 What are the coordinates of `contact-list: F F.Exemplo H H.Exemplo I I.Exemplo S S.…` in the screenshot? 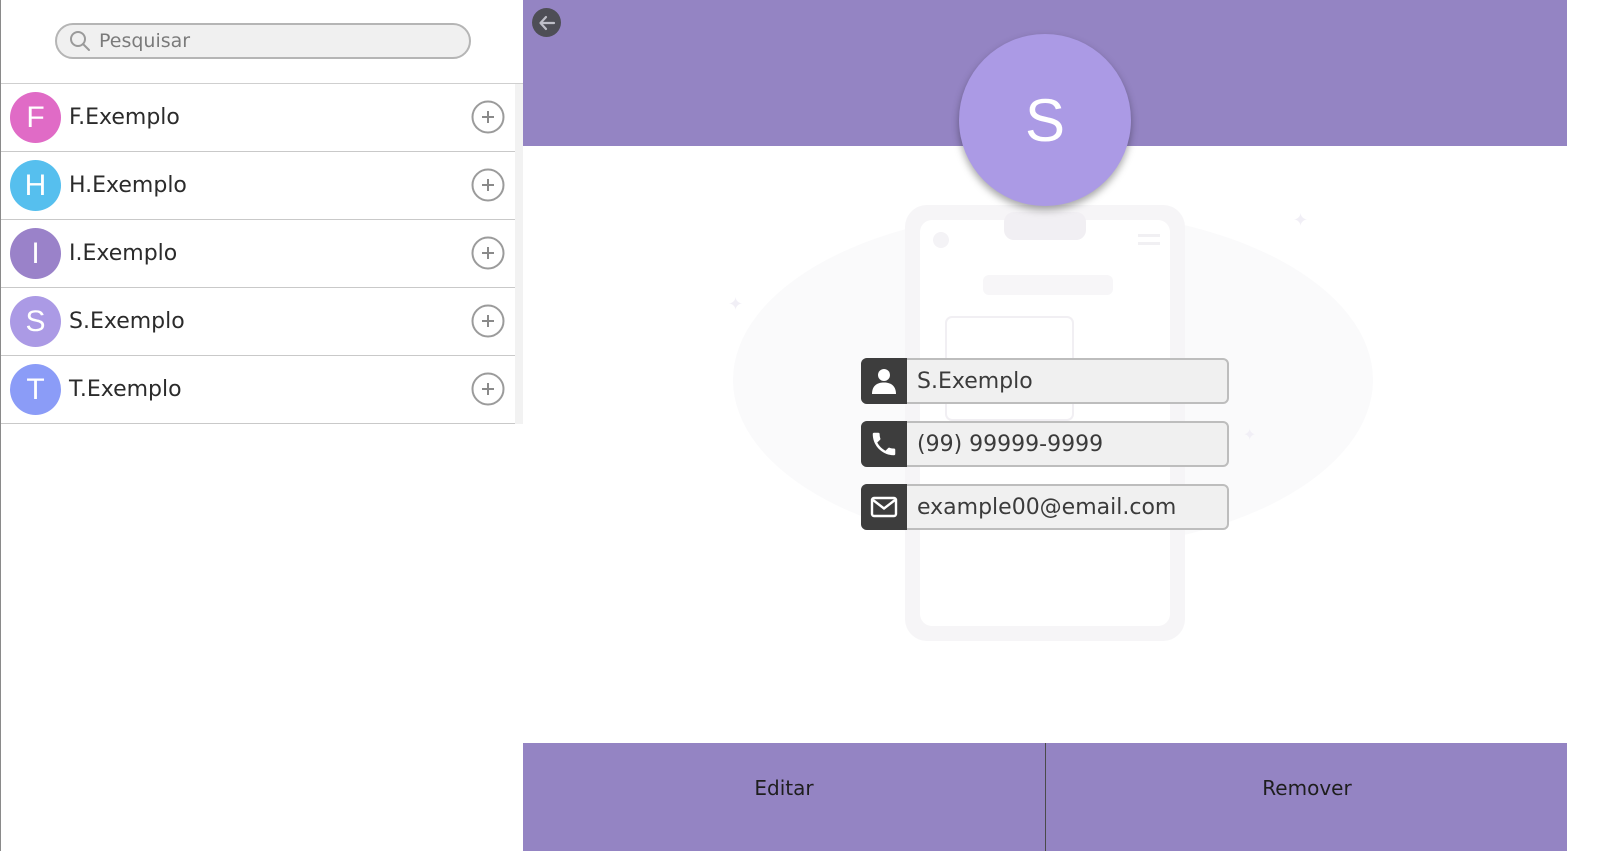 It's located at (258, 254).